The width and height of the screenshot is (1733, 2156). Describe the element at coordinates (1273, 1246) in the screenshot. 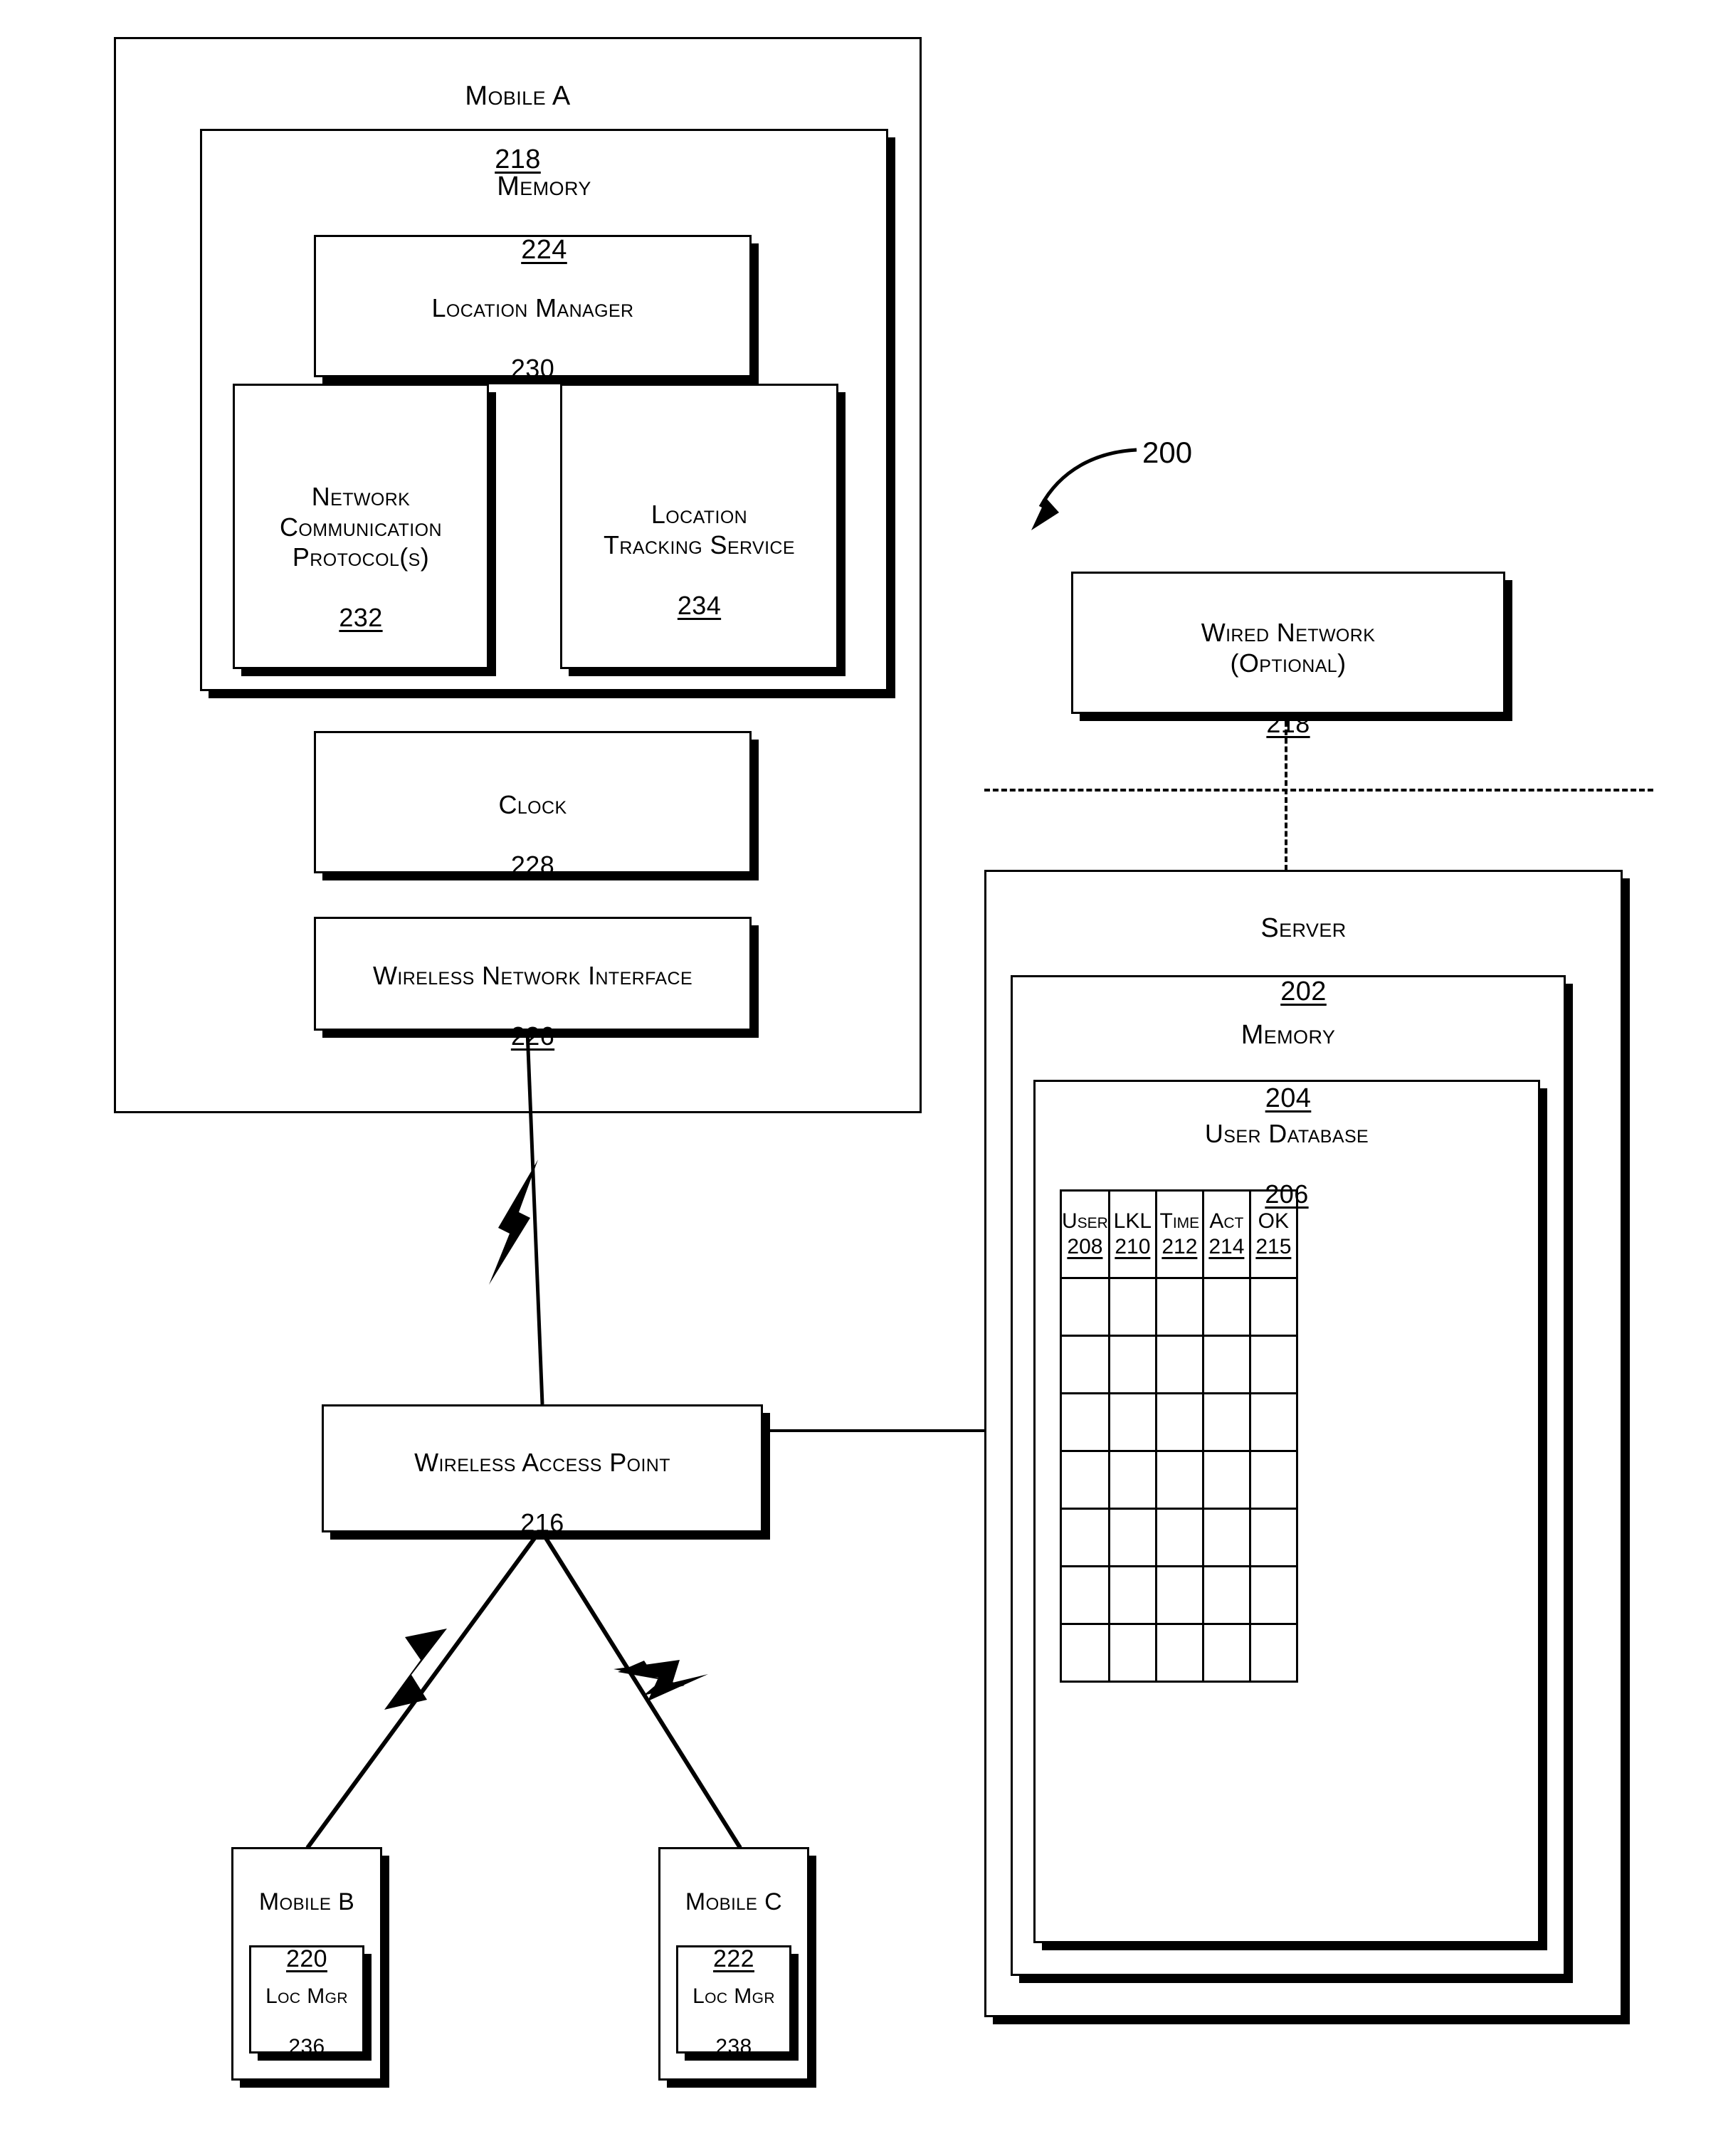

I see `column-reference-numeral: 215` at that location.